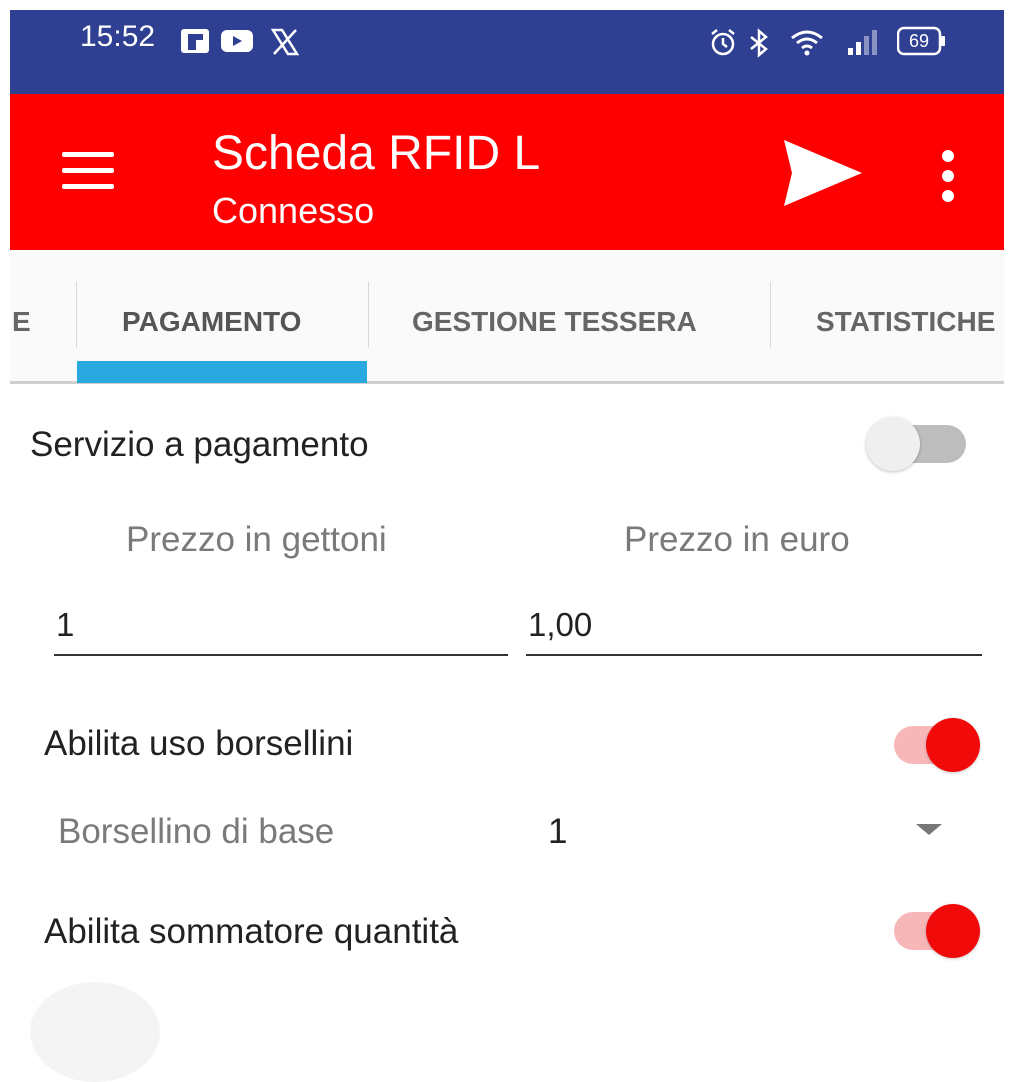 The image size is (1014, 1082). Describe the element at coordinates (21, 322) in the screenshot. I see `tab-partial-left: E` at that location.